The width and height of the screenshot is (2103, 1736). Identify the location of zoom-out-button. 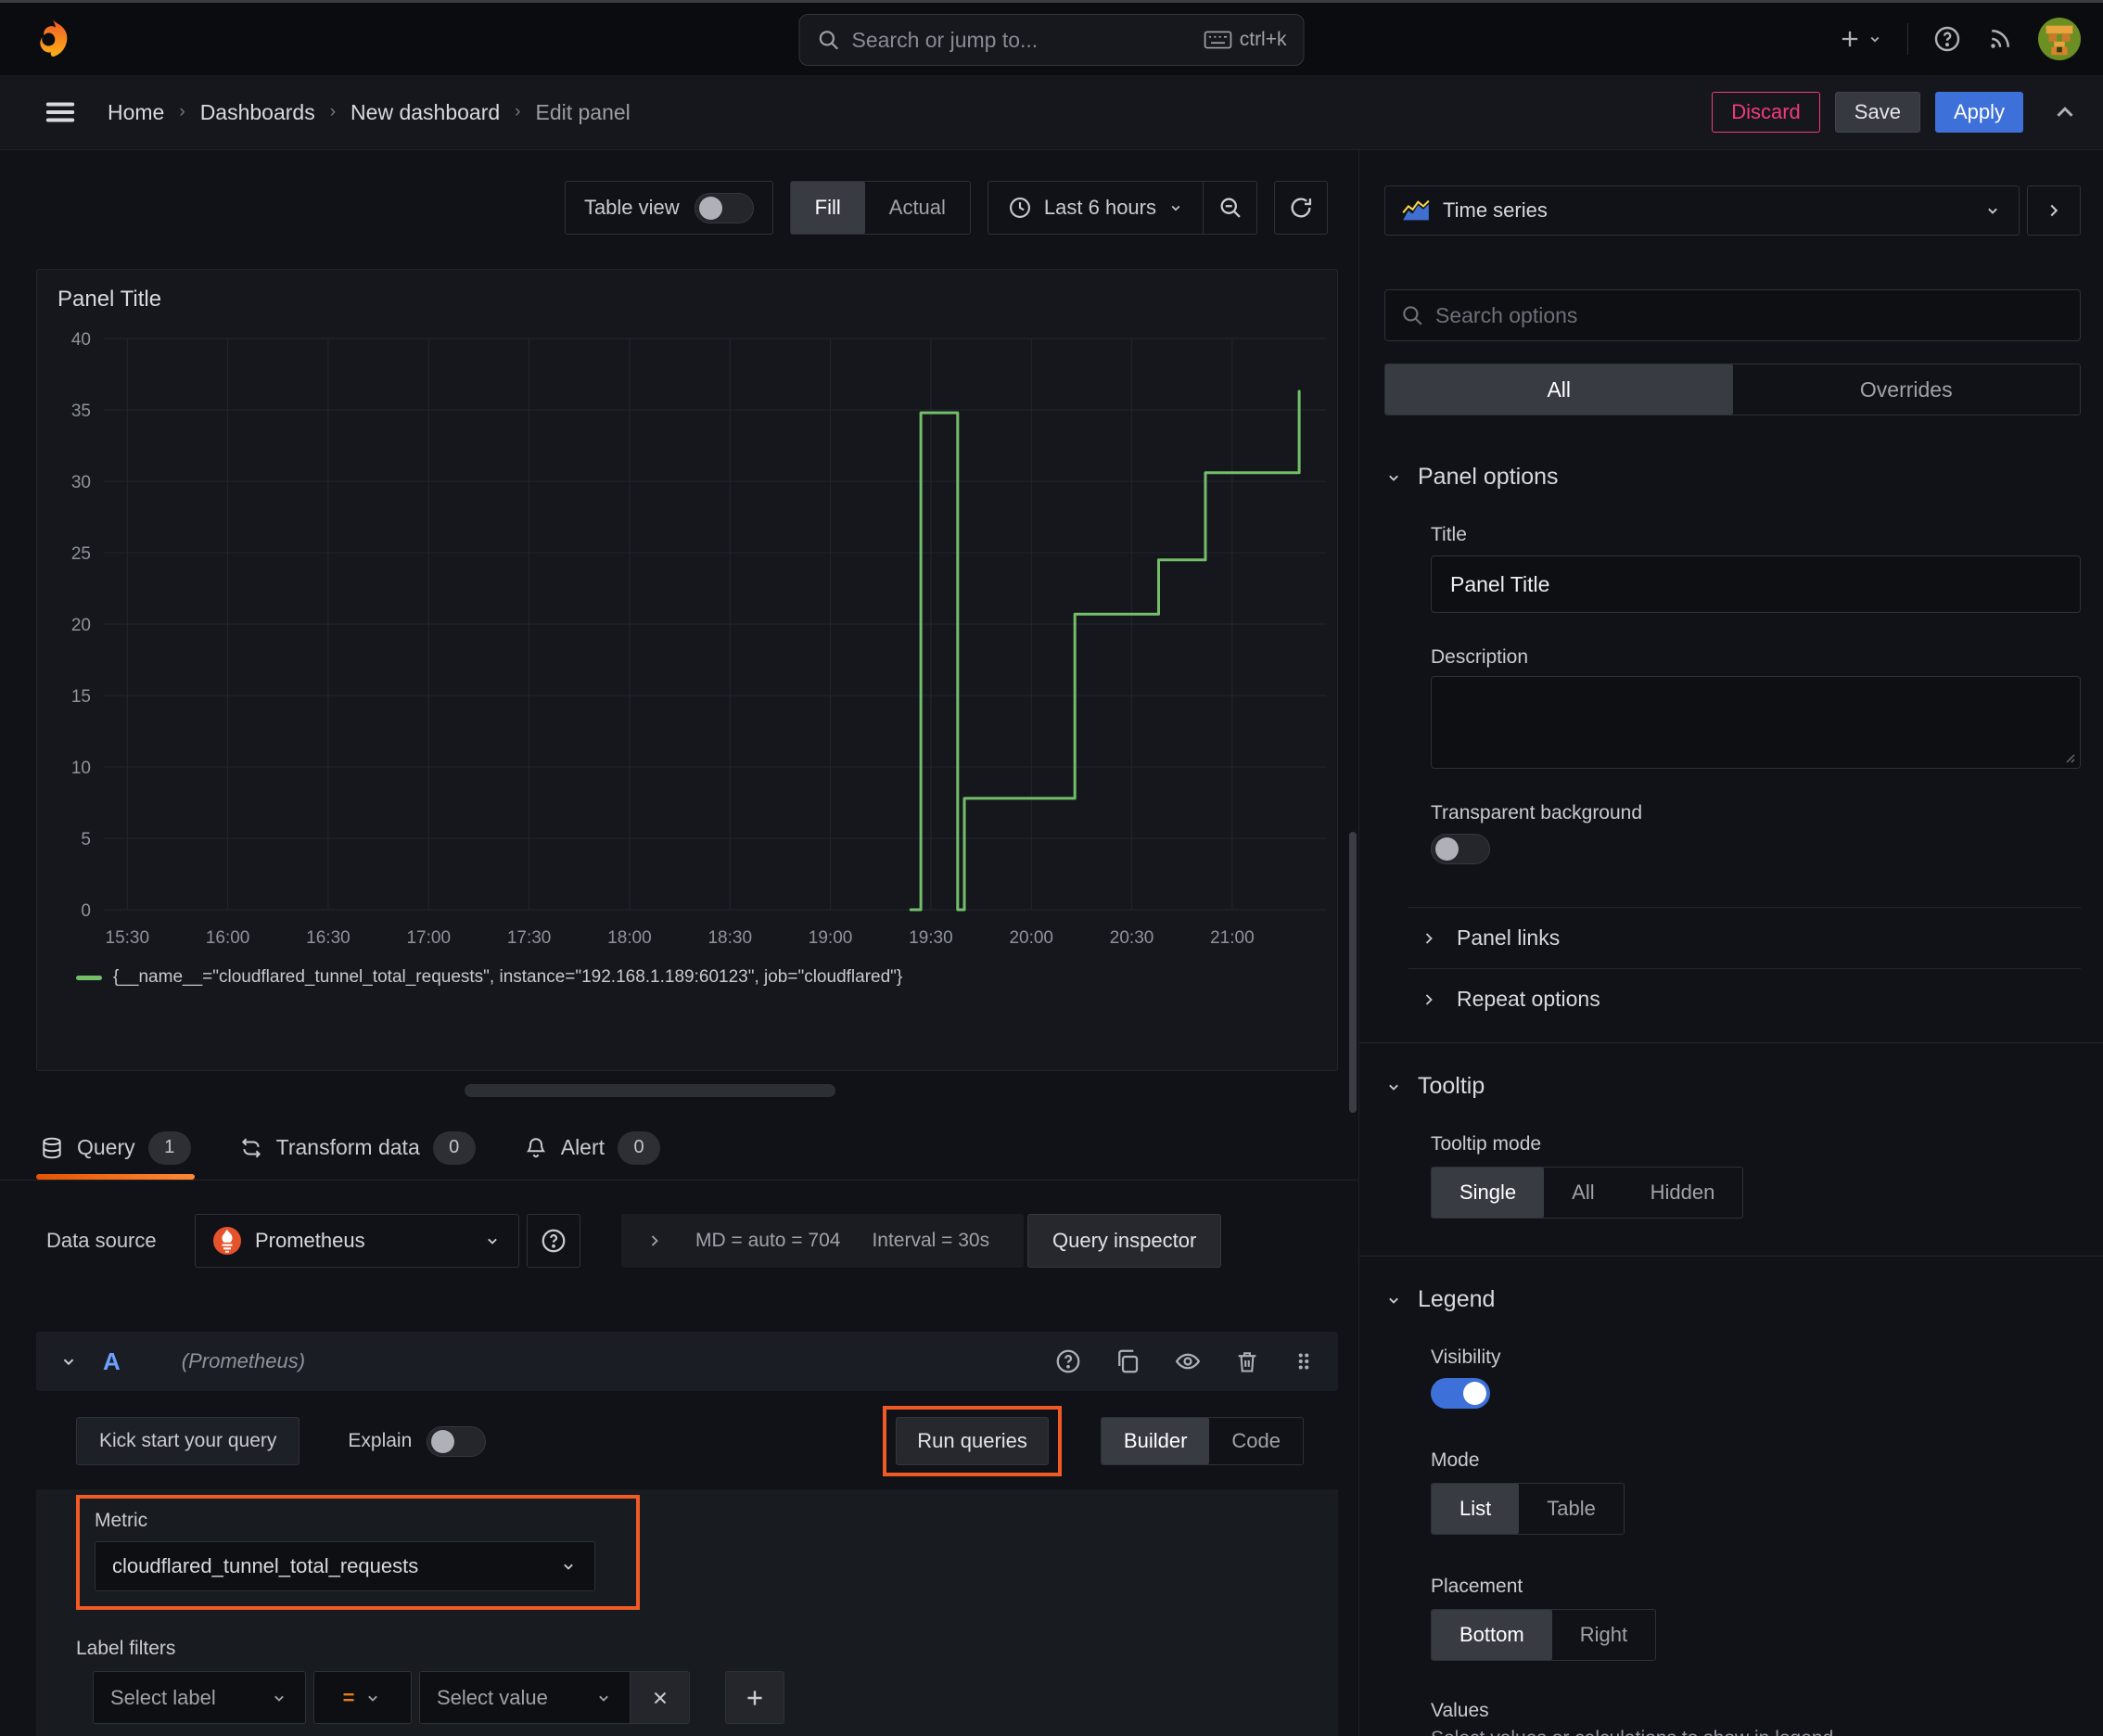
(1229, 208).